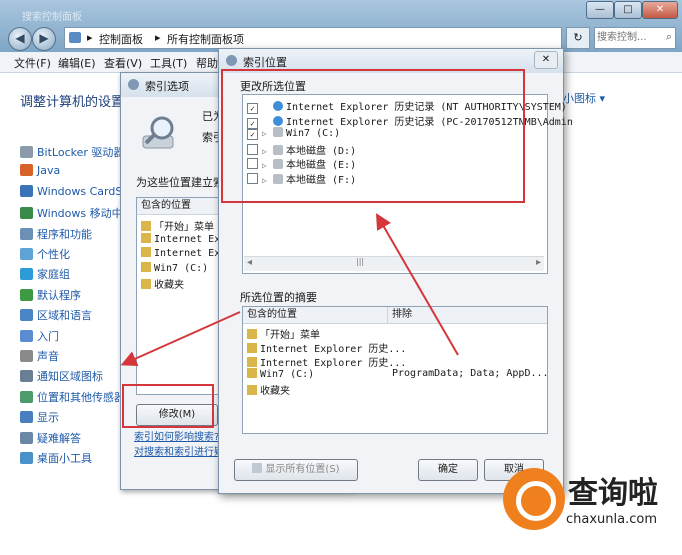 This screenshot has width=682, height=555. What do you see at coordinates (81, 397) in the screenshot?
I see `control-panel-item-label: 位置和其他传感器` at bounding box center [81, 397].